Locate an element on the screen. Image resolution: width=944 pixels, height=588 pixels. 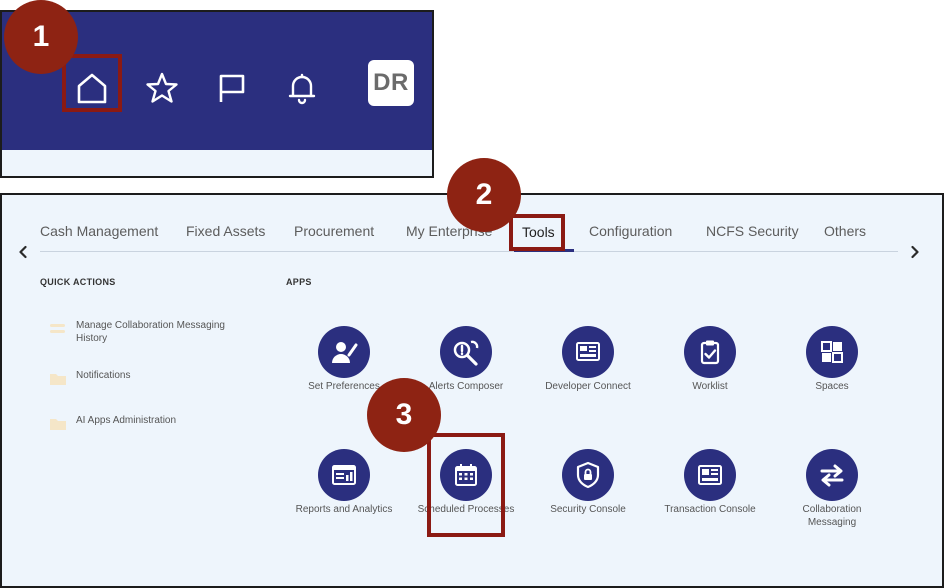
user-pen-icon is located at coordinates (344, 352).